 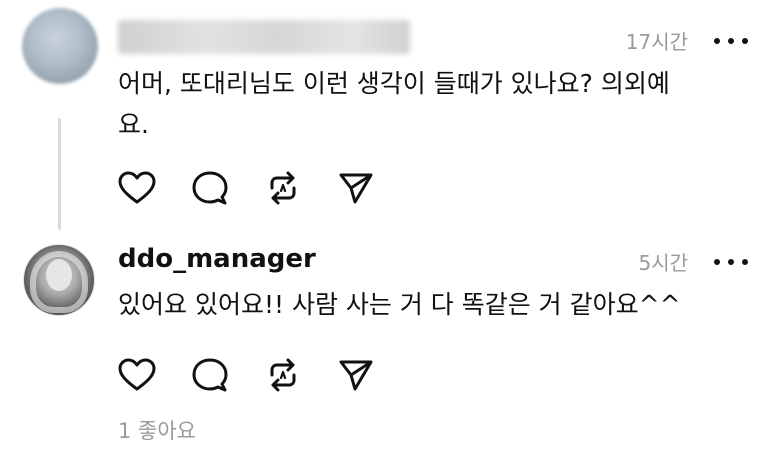 I want to click on comment-text: 어머, 또대리님도 이런 생각이 들때가 있나요? 의외예 요., so click(x=428, y=104).